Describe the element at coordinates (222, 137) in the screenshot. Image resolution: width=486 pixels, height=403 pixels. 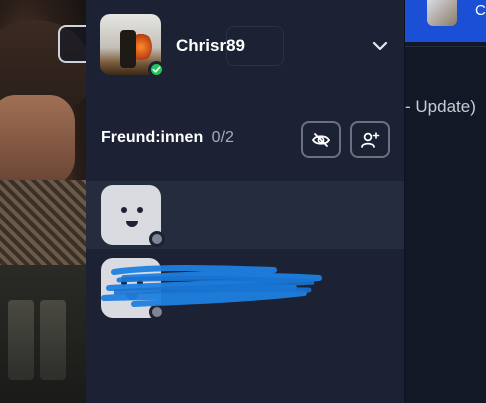
I see `friends-count: 0/2` at that location.